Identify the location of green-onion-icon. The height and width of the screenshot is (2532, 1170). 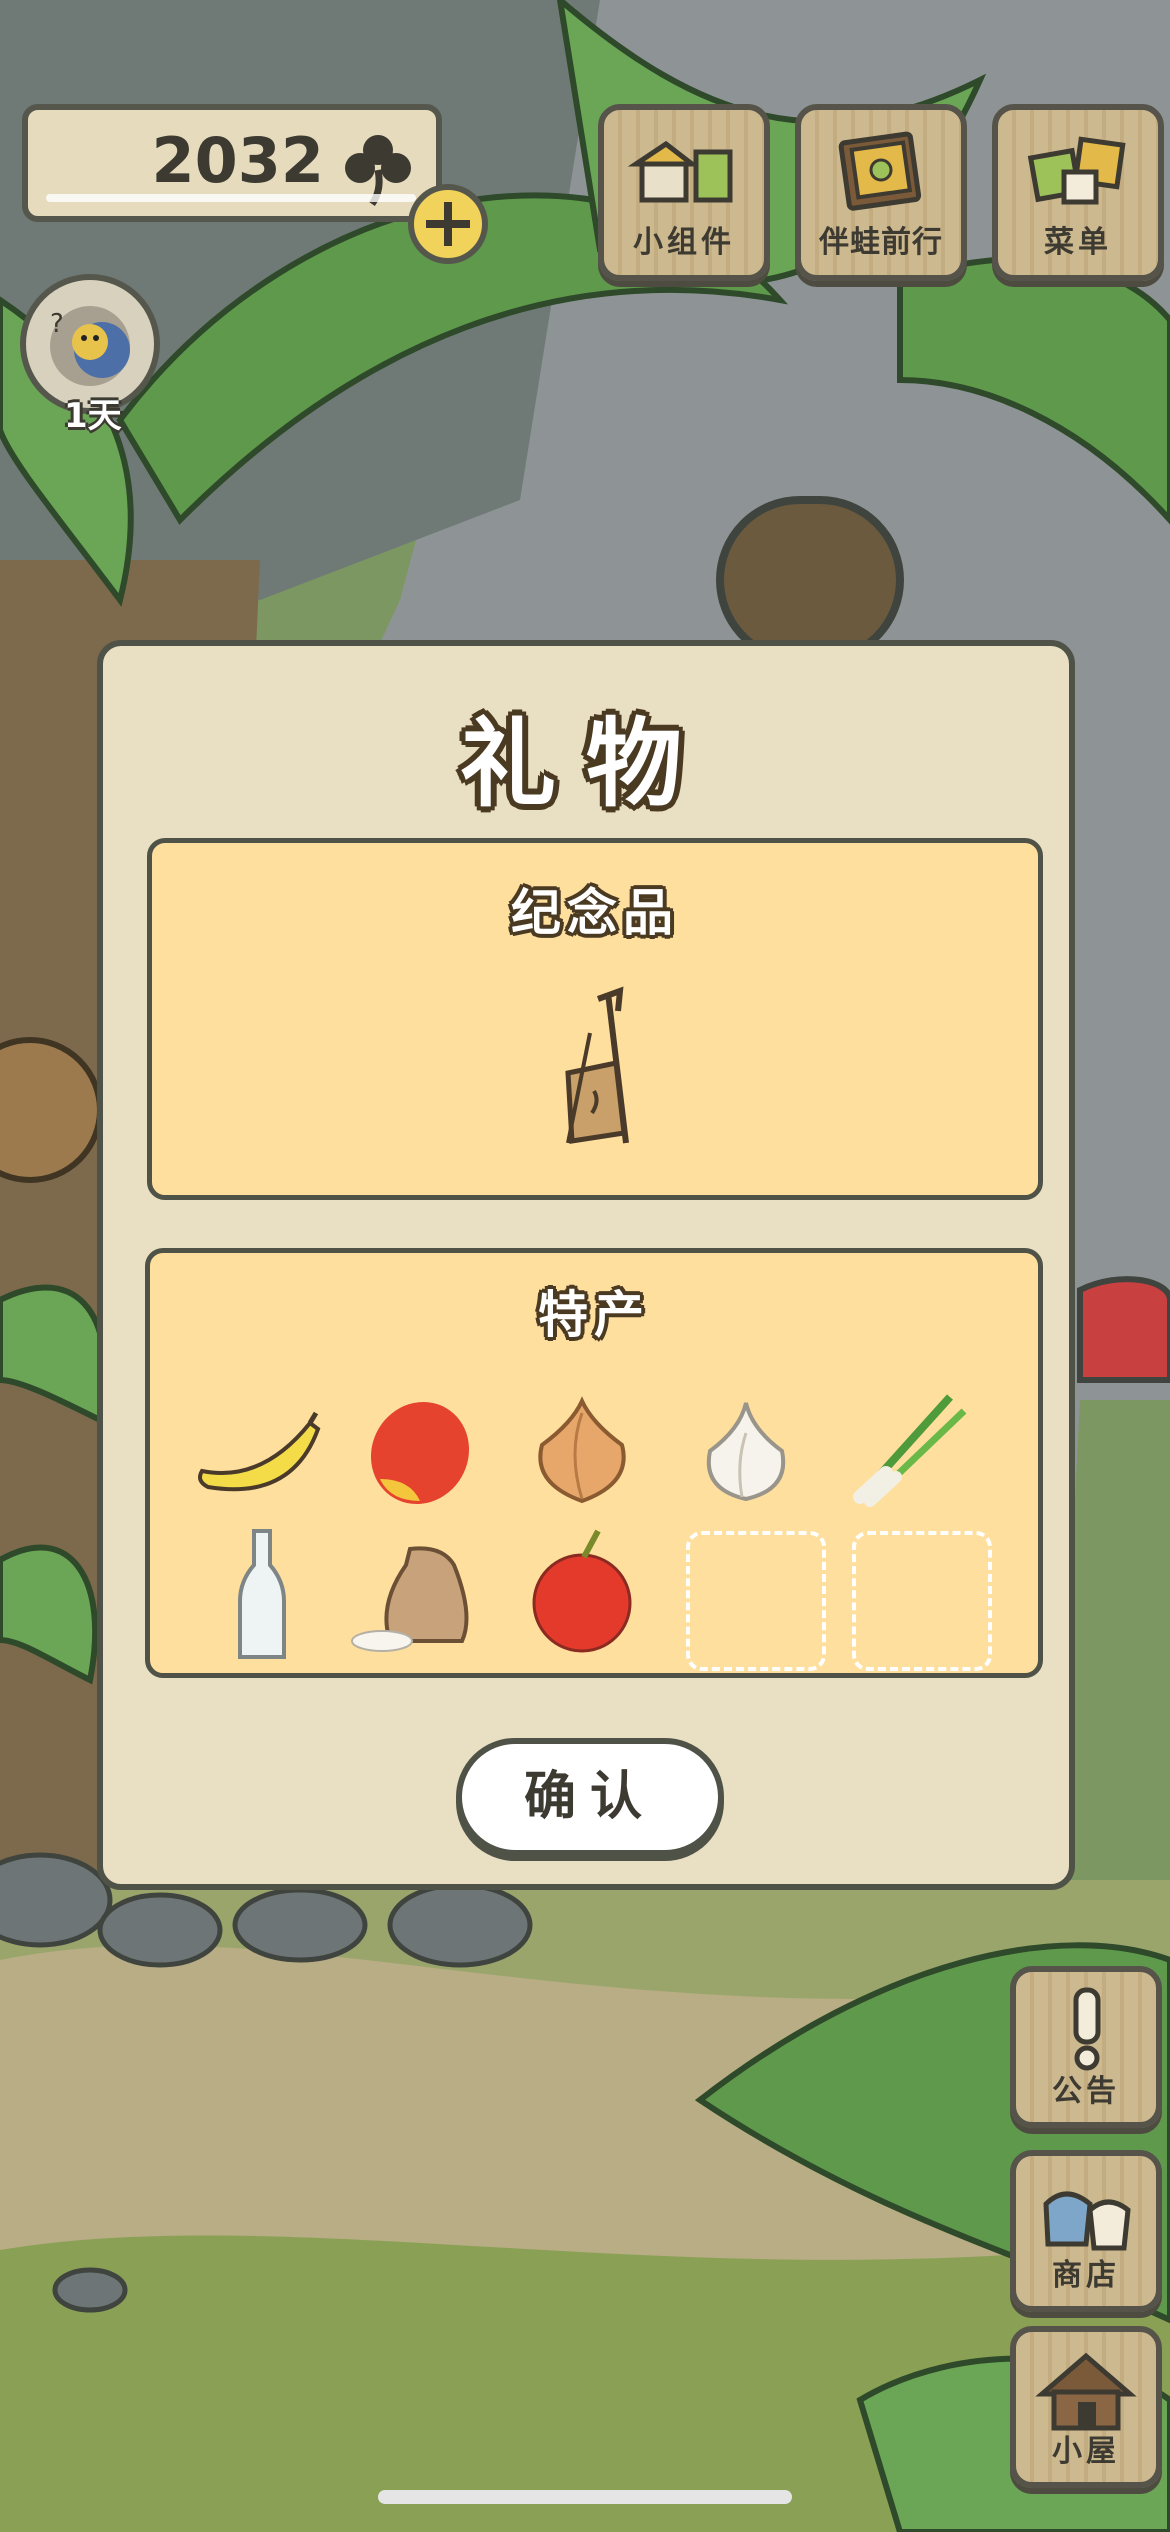
(910, 1447).